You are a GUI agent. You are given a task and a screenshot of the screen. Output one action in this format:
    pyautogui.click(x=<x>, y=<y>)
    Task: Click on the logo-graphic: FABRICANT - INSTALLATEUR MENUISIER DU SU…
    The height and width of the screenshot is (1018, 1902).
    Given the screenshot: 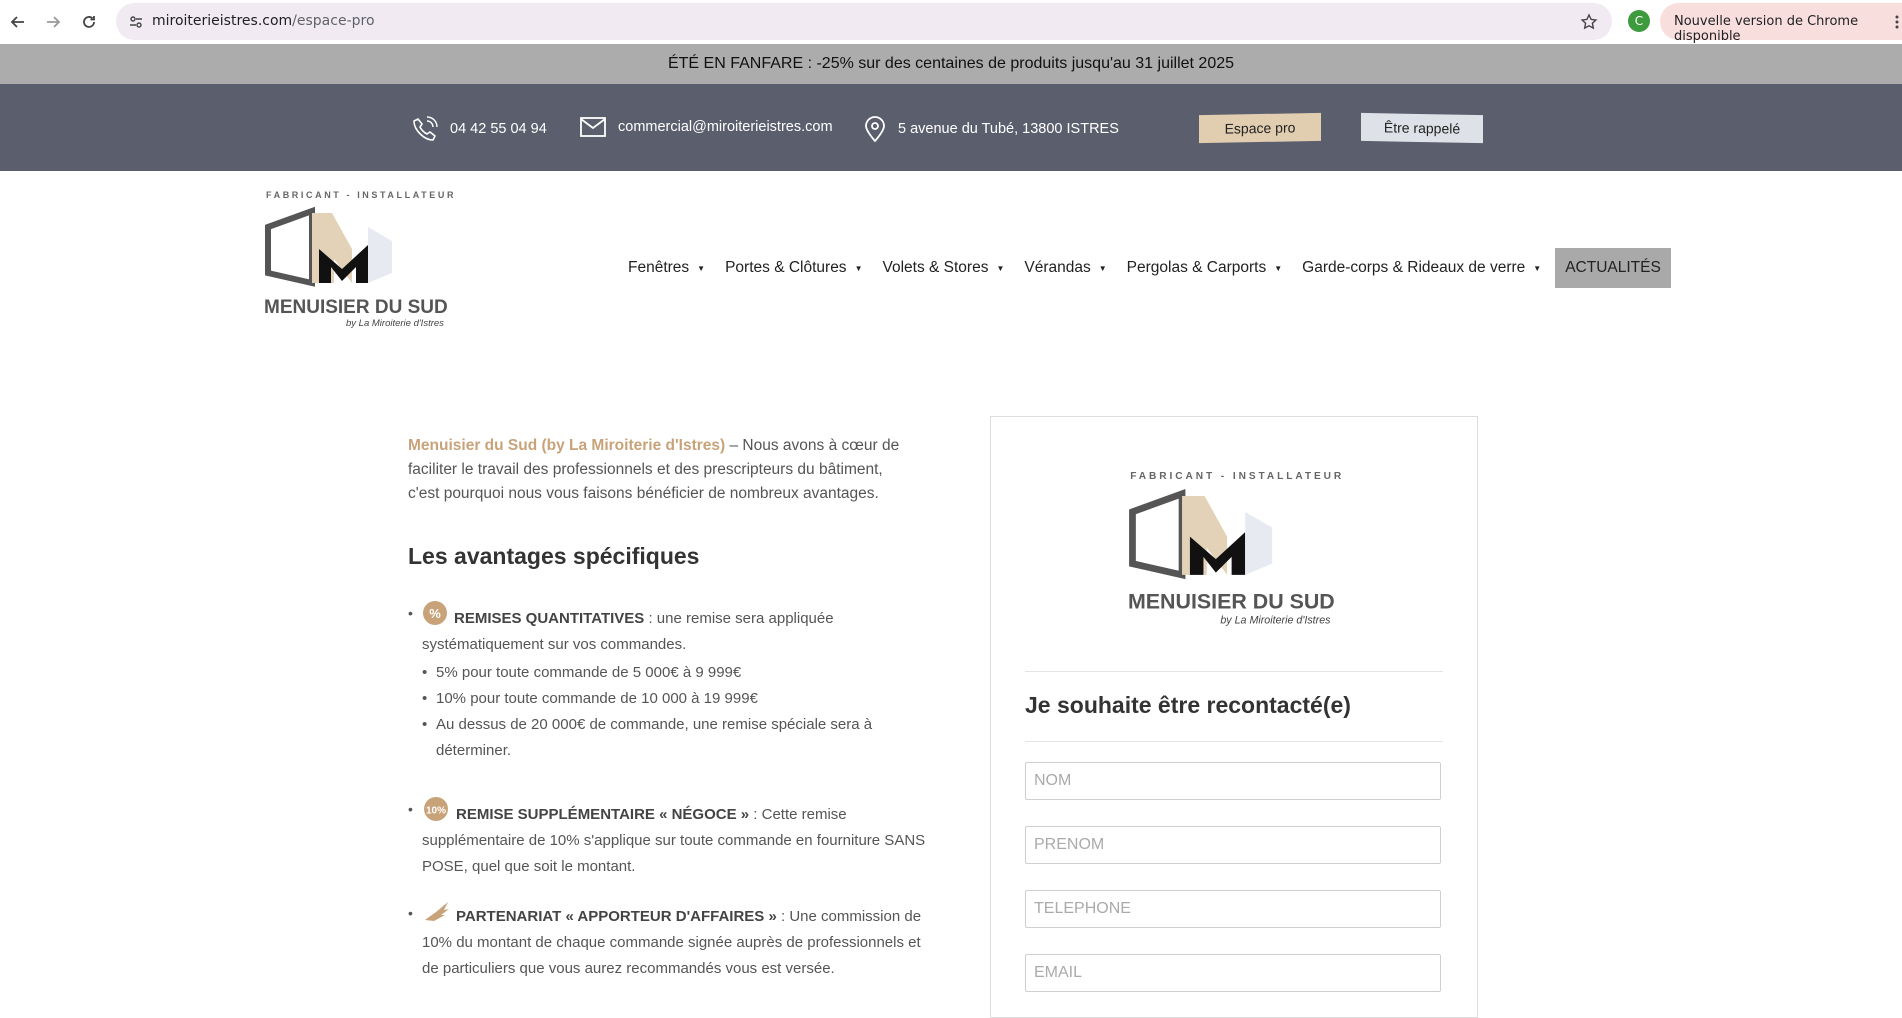 What is the action you would take?
    pyautogui.click(x=359, y=259)
    